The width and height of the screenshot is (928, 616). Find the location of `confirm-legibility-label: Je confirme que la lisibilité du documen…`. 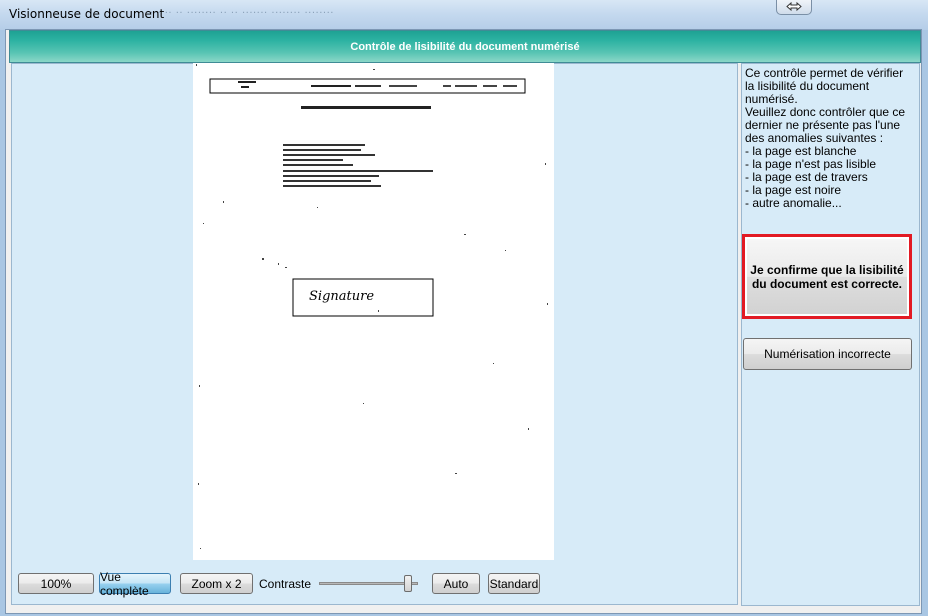

confirm-legibility-label: Je confirme que la lisibilité du documen… is located at coordinates (827, 276).